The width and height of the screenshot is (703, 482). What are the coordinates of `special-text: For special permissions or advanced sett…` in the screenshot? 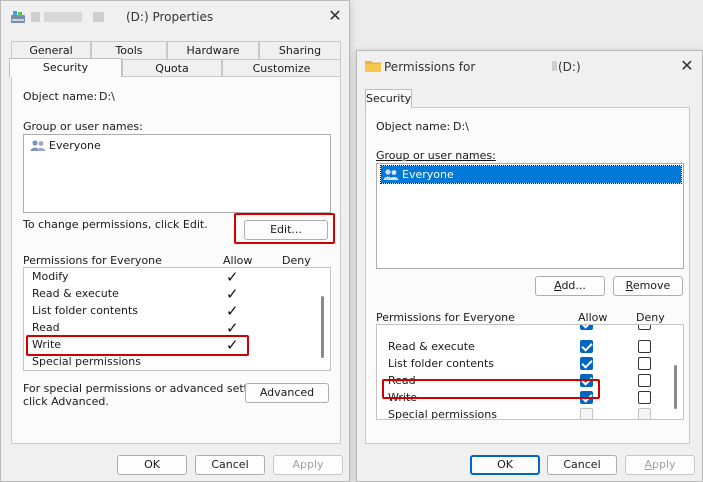 It's located at (149, 388).